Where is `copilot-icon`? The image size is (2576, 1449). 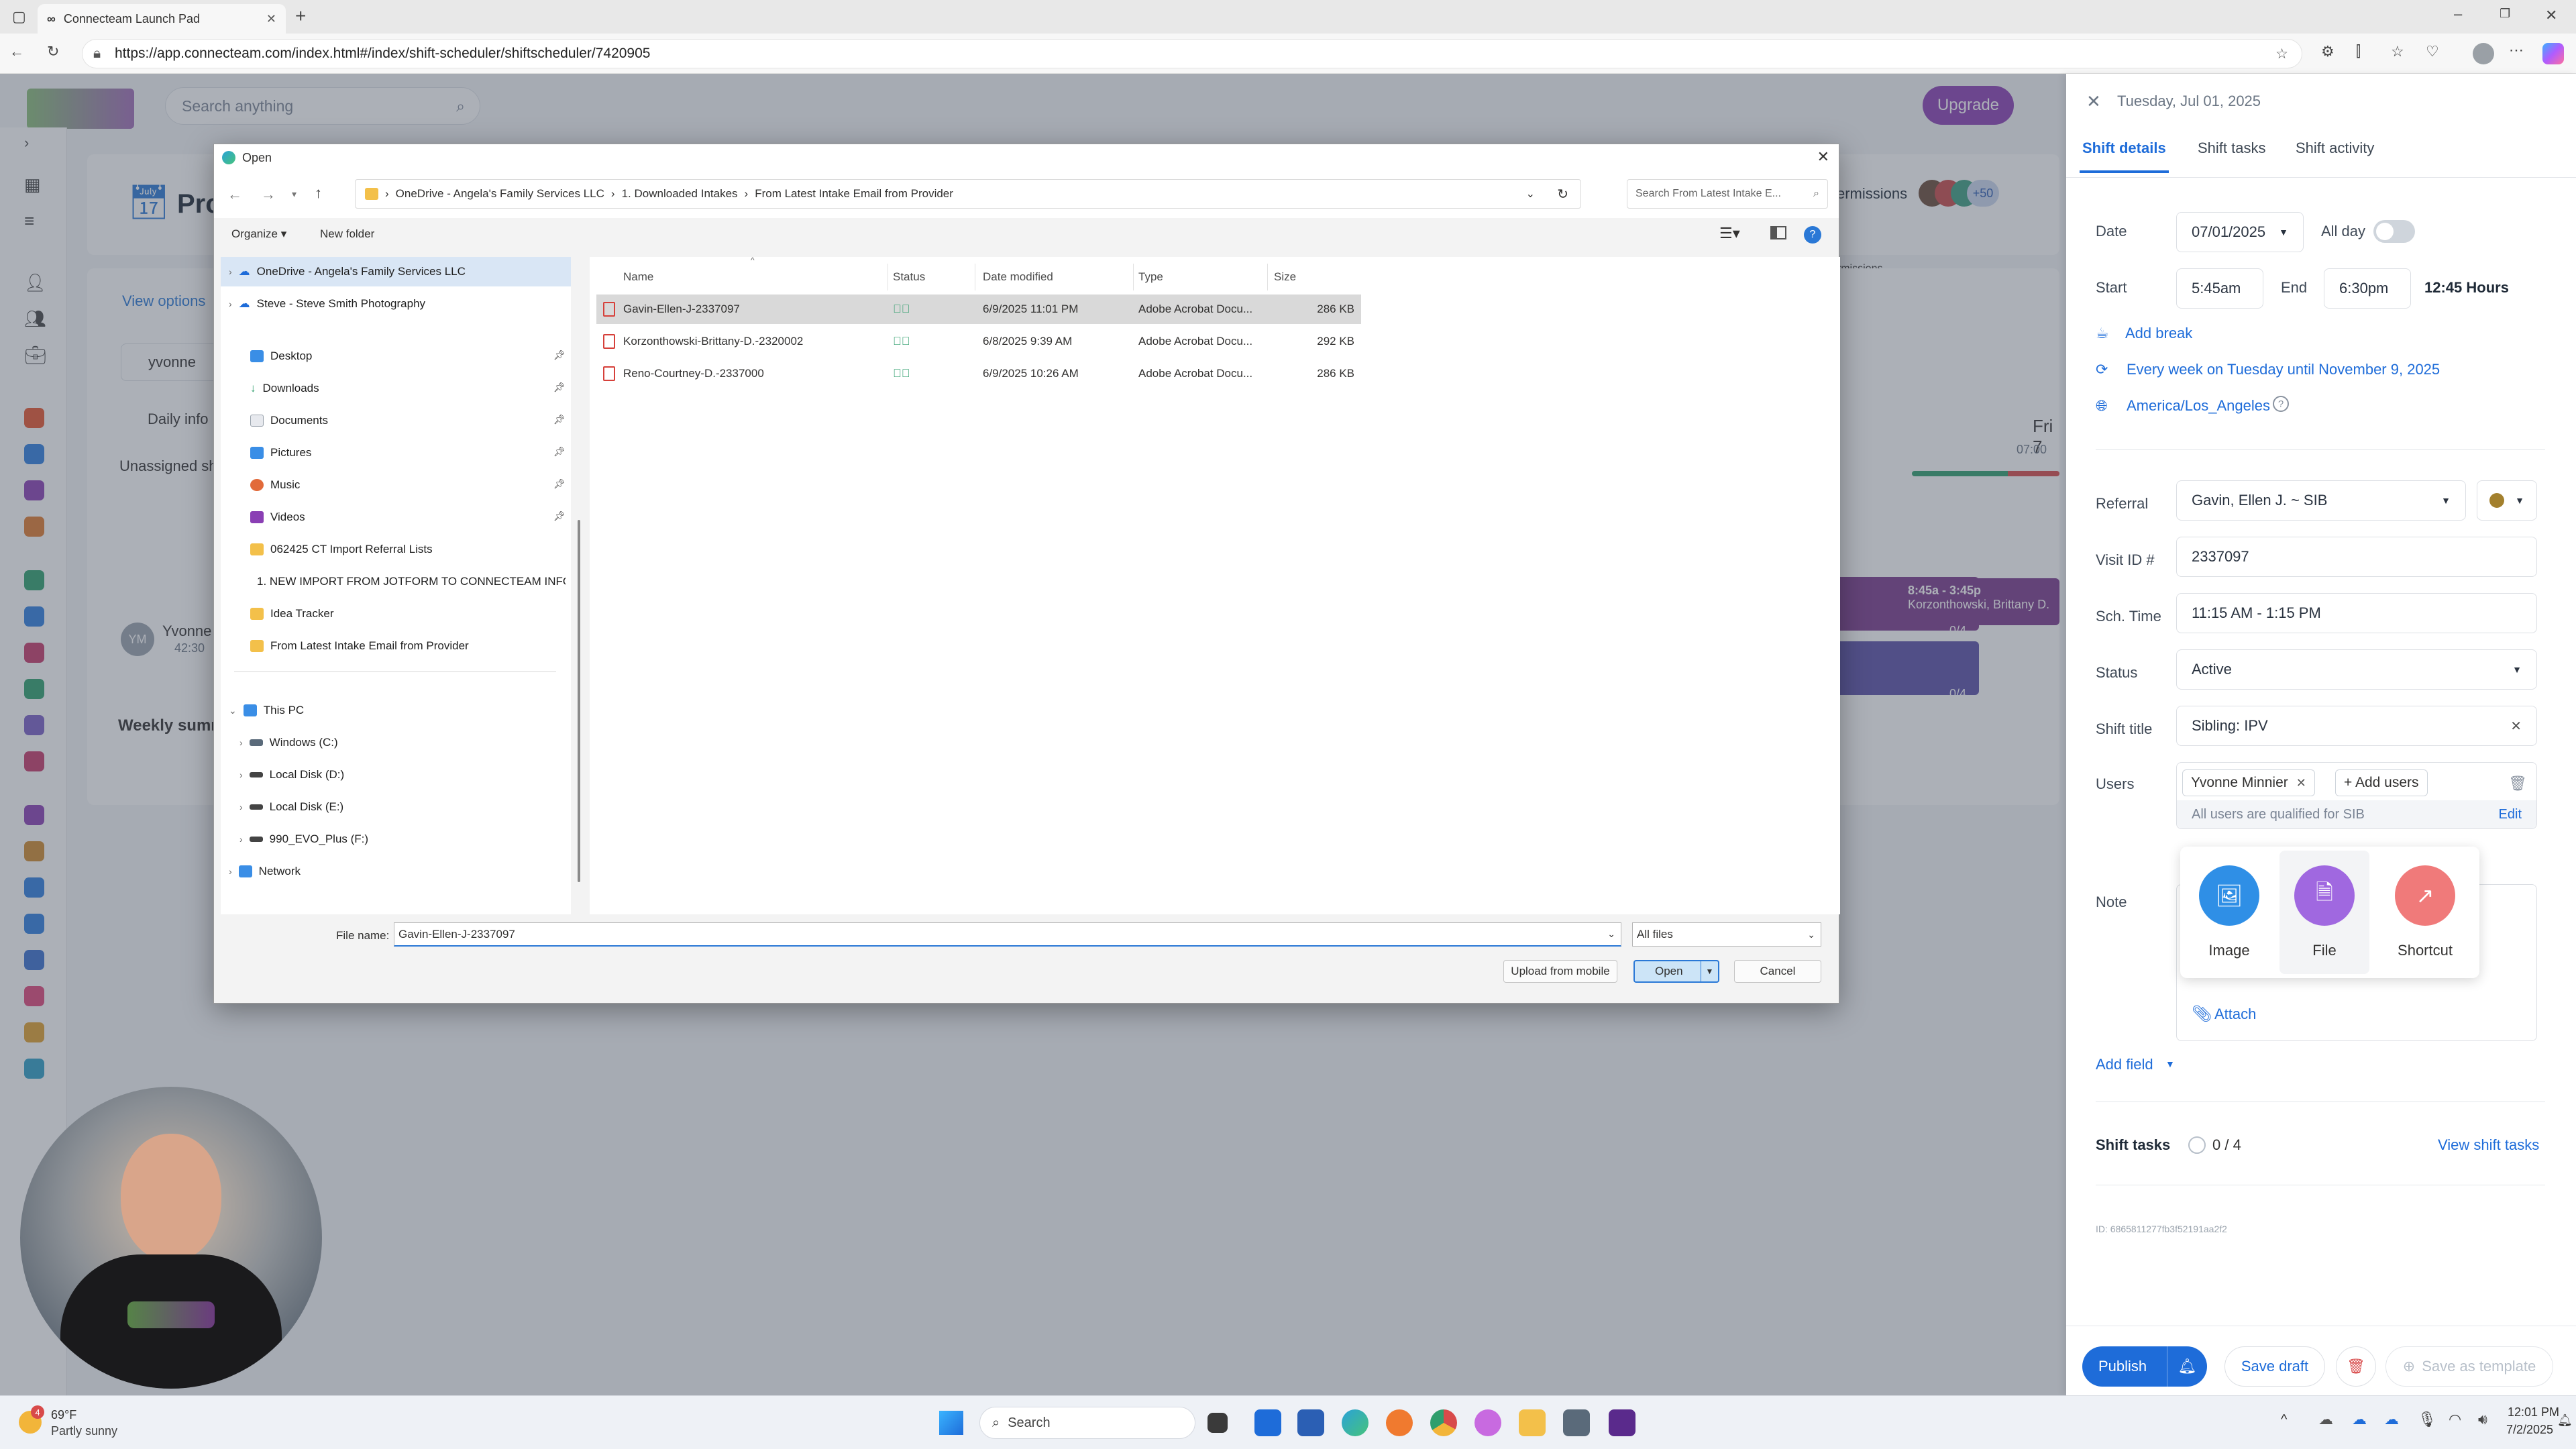
copilot-icon is located at coordinates (2553, 53).